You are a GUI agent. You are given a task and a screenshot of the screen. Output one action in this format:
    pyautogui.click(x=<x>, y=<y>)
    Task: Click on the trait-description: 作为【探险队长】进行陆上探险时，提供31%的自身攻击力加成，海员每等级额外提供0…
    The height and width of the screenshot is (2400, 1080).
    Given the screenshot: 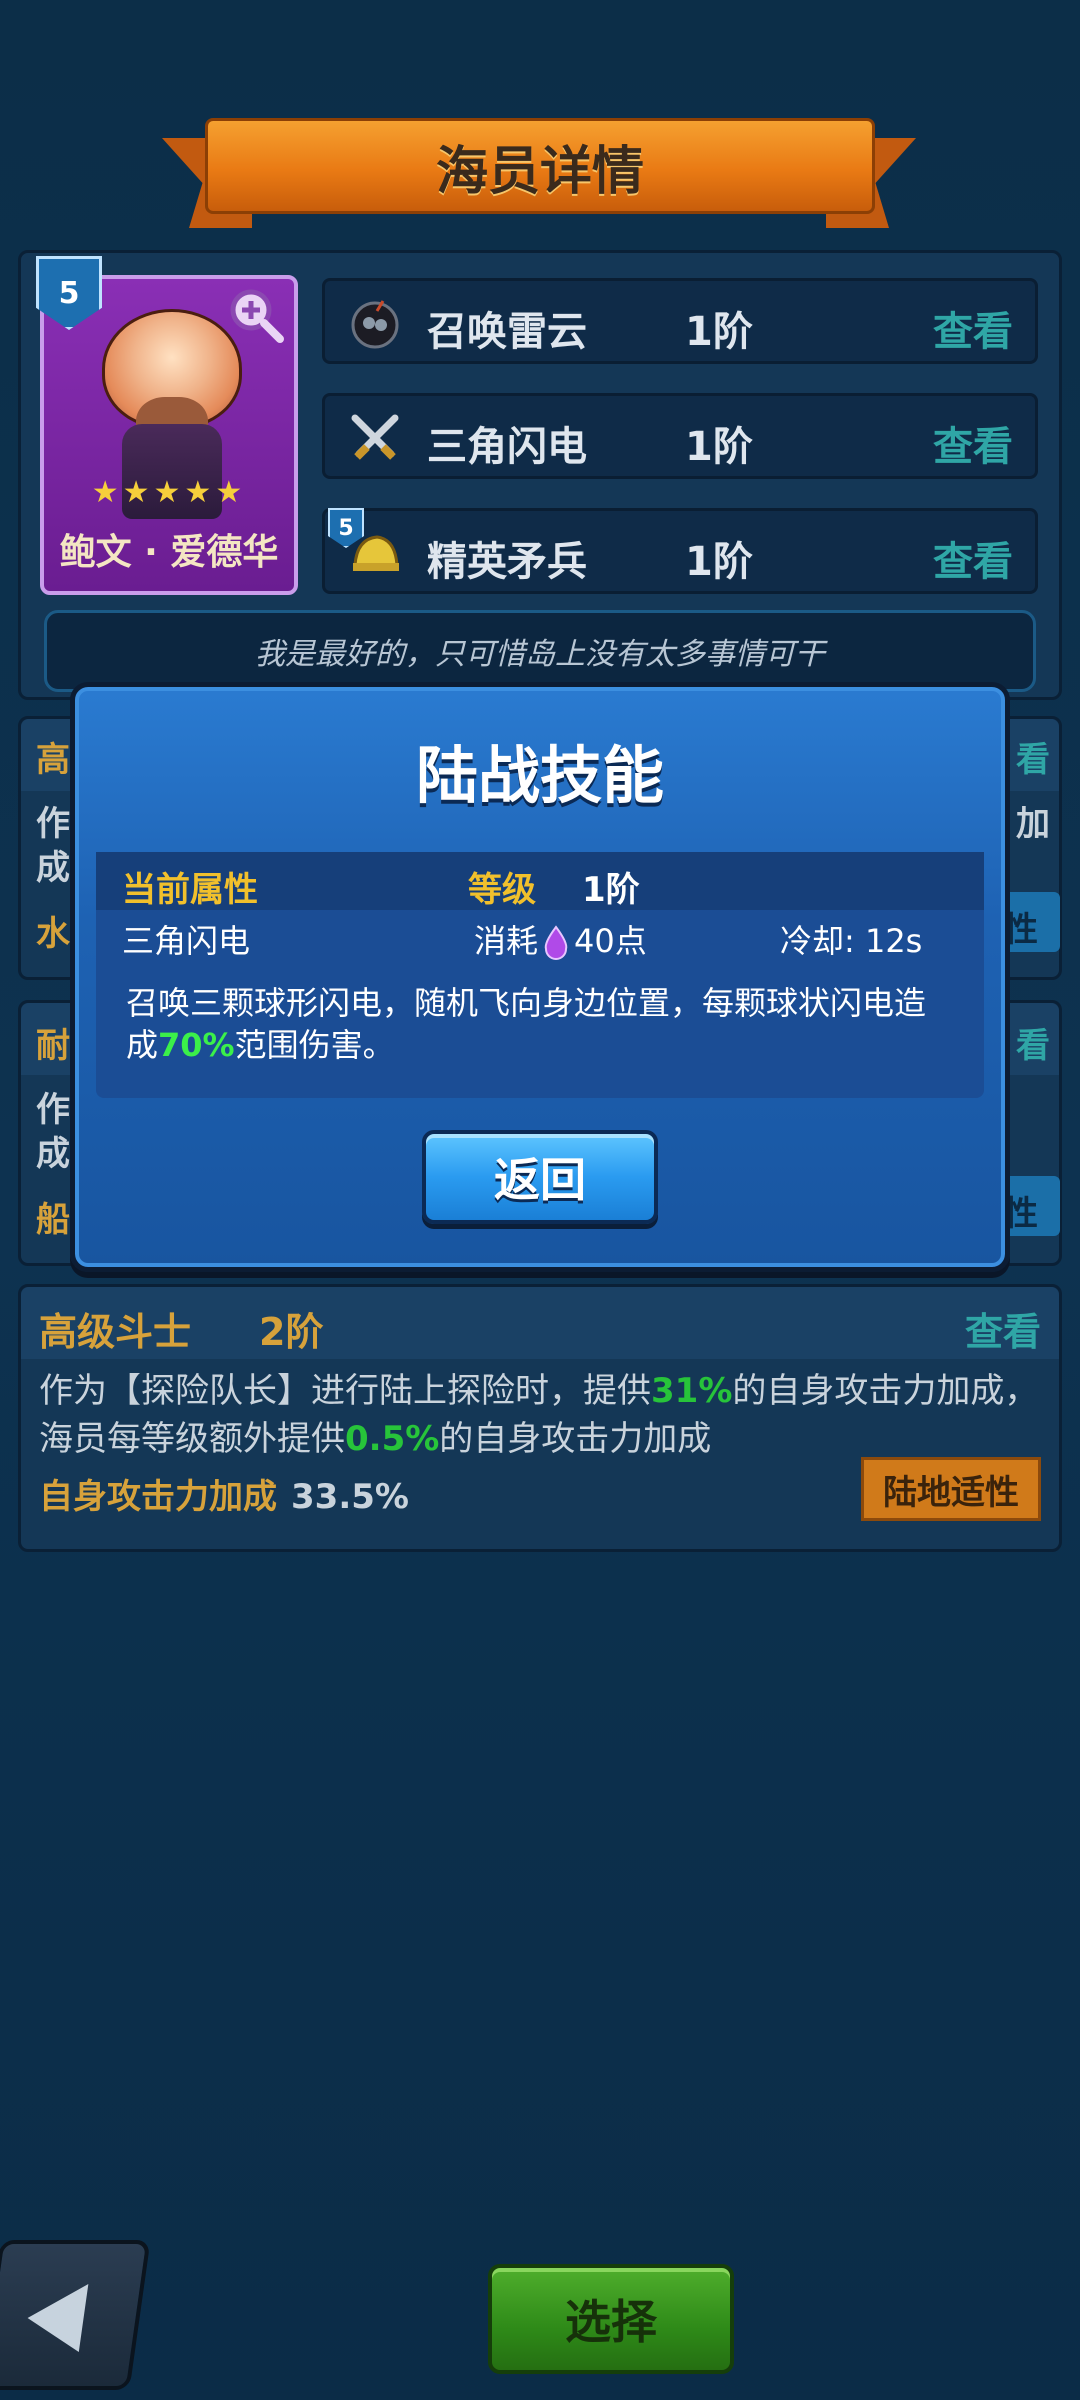 What is the action you would take?
    pyautogui.click(x=540, y=1415)
    